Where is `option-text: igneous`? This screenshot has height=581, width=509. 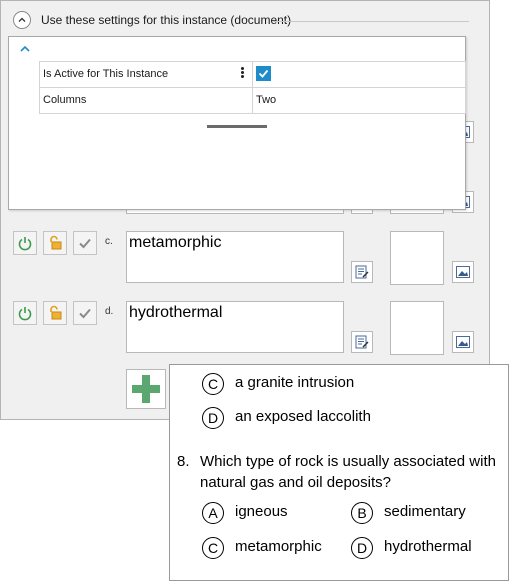 option-text: igneous is located at coordinates (261, 511).